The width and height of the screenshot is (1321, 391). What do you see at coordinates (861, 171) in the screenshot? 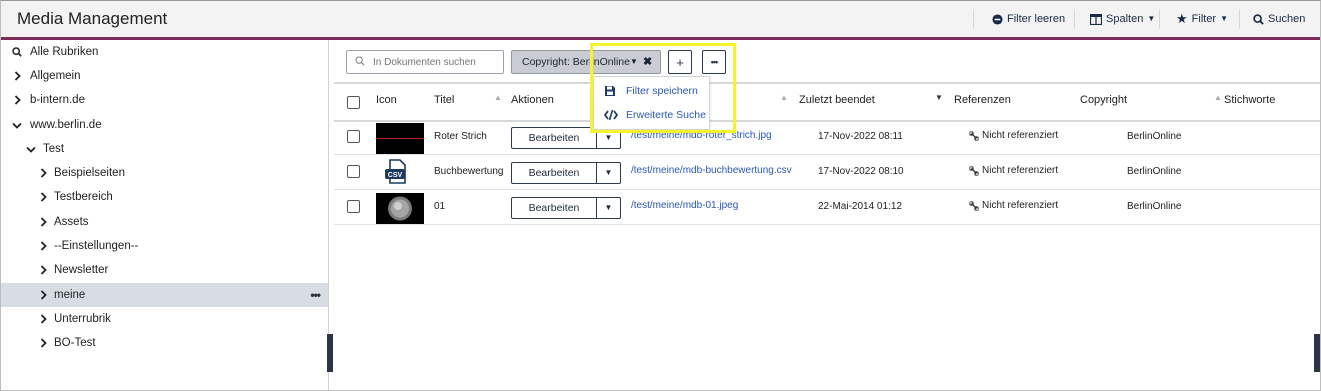
I see `row-date: 17-Nov-2022 08:10` at bounding box center [861, 171].